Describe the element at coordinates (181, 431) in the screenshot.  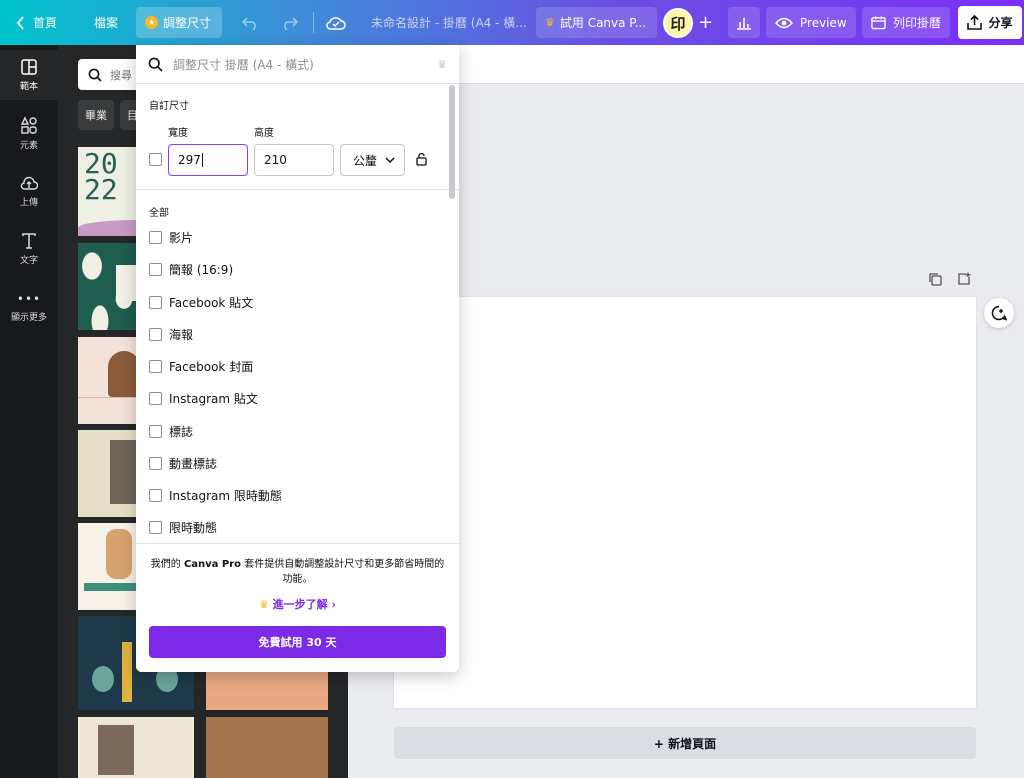
I see `size-option-label: 標誌` at that location.